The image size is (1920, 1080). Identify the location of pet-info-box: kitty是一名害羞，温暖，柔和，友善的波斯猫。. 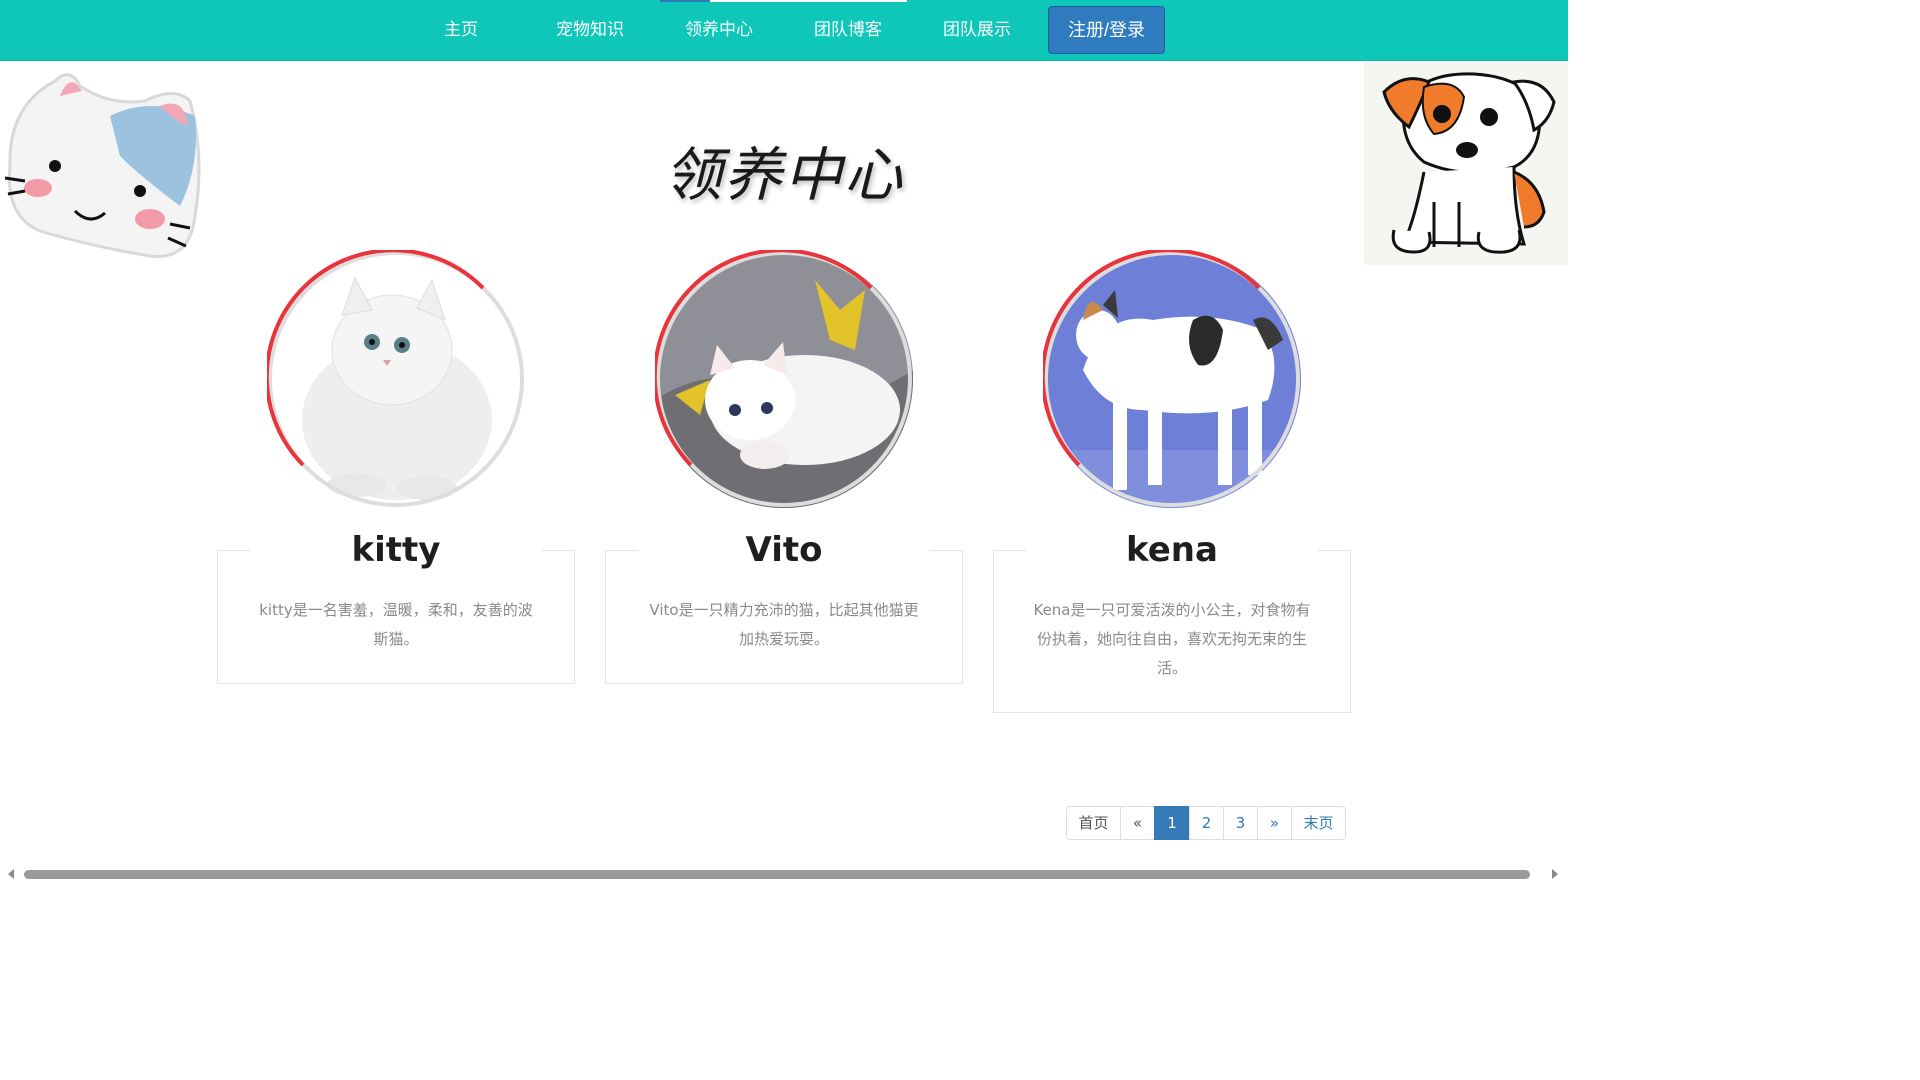
(396, 617).